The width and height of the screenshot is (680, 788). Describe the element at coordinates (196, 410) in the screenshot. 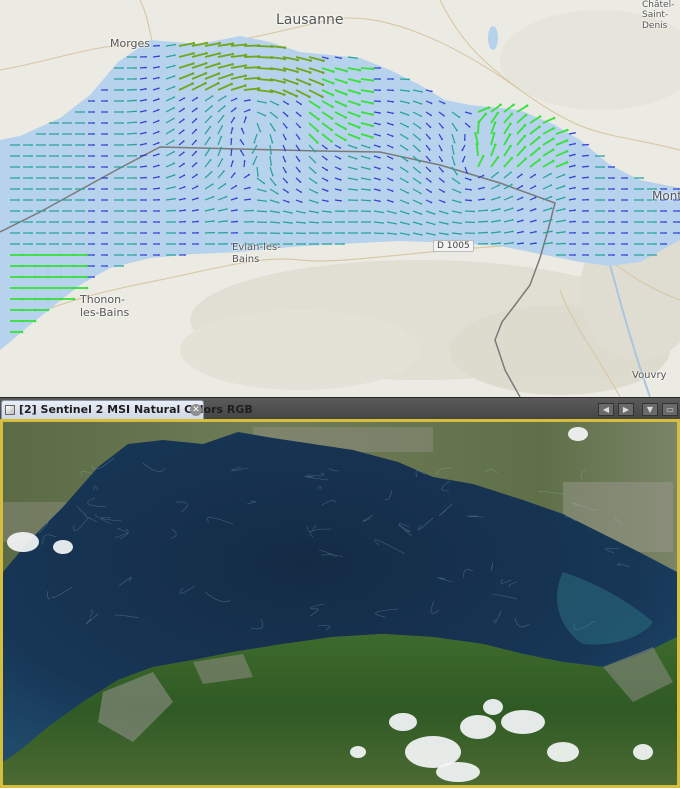

I see `close-icon: ✕` at that location.